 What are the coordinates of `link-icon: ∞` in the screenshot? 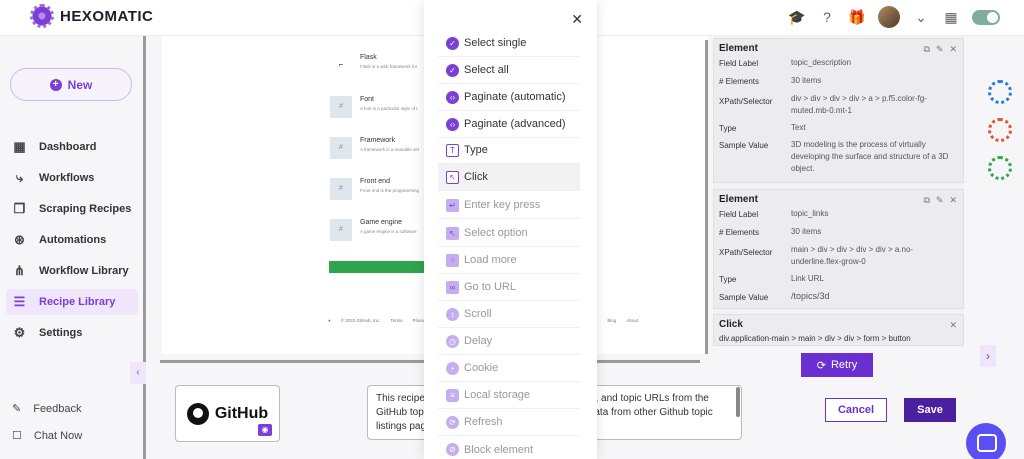 It's located at (452, 287).